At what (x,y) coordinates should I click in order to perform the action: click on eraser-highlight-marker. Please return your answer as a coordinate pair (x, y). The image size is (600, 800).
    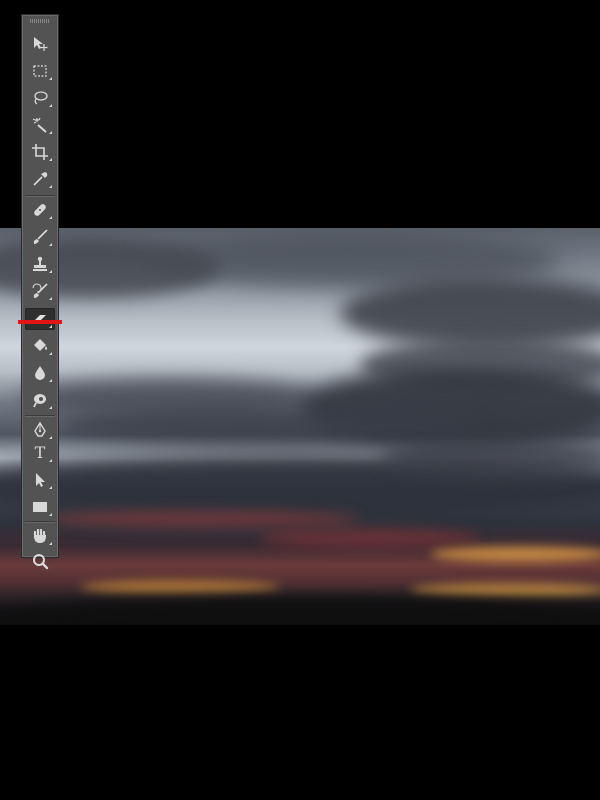
    Looking at the image, I should click on (40, 322).